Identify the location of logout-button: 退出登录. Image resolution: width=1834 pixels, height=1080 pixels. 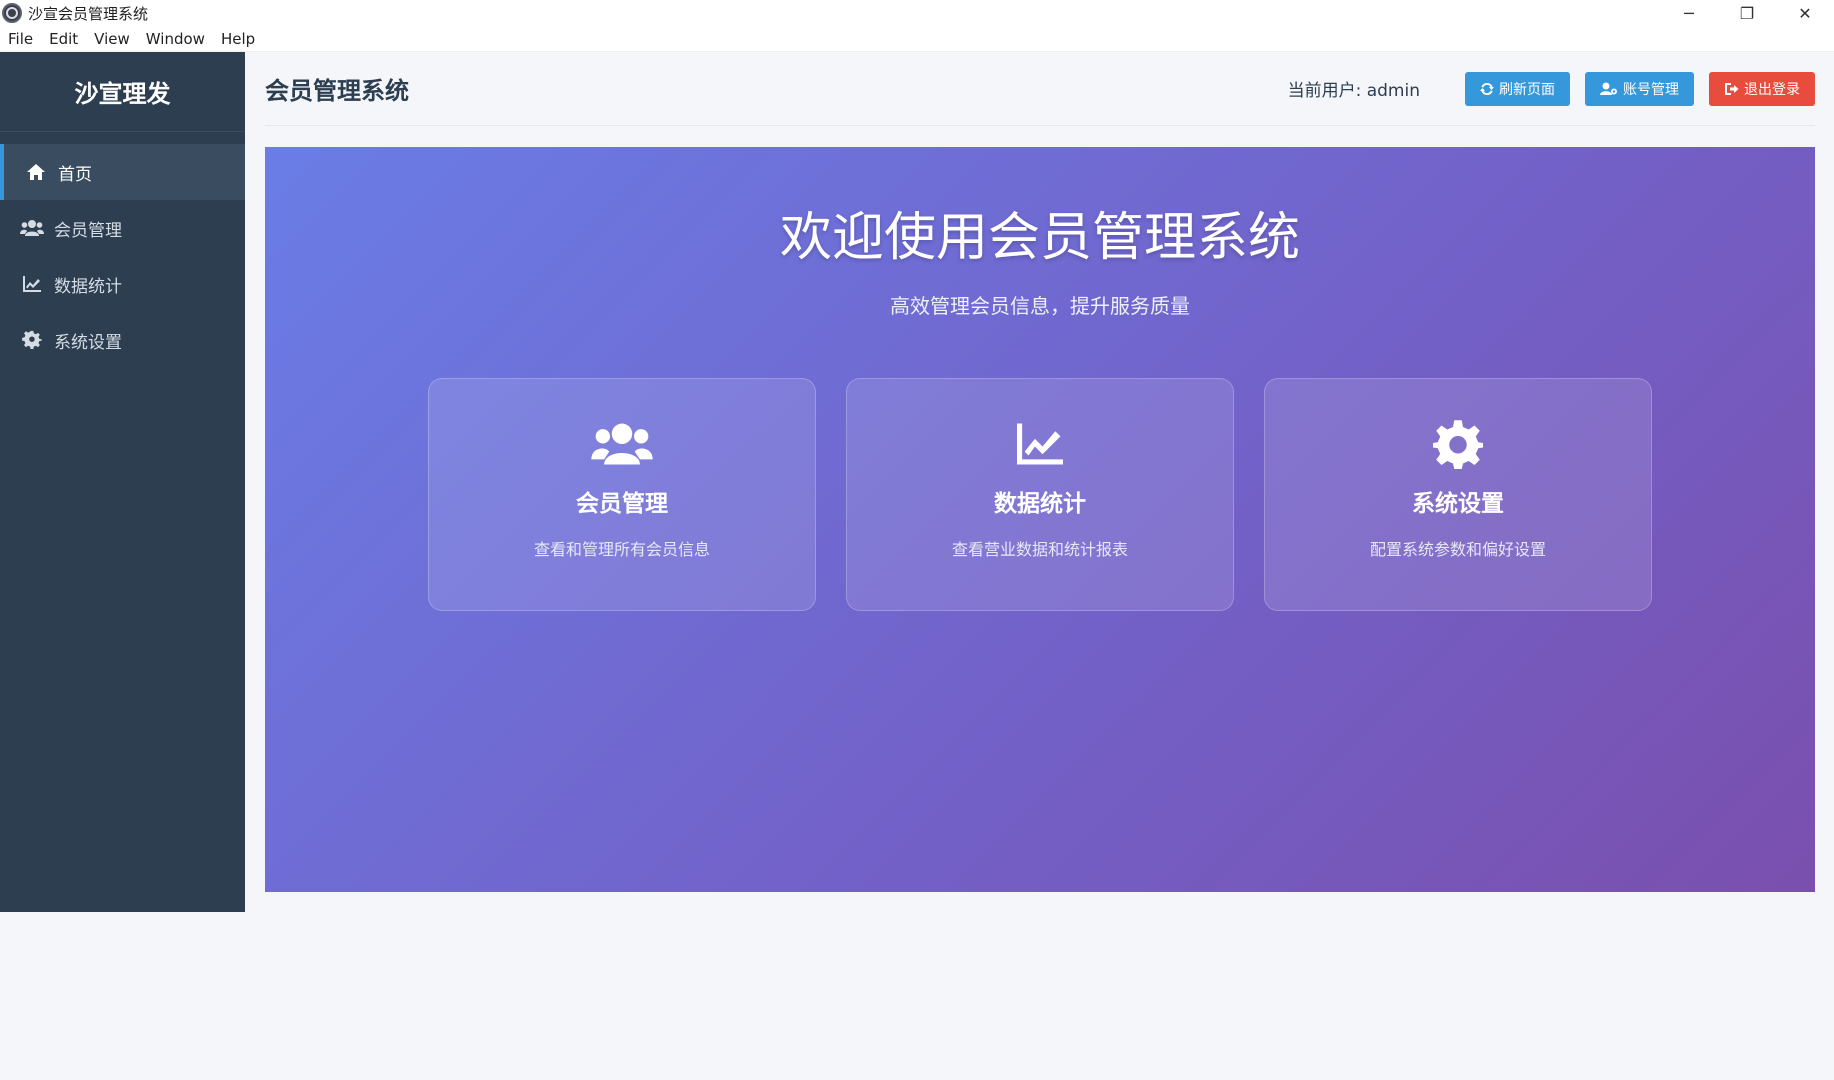
(1762, 88).